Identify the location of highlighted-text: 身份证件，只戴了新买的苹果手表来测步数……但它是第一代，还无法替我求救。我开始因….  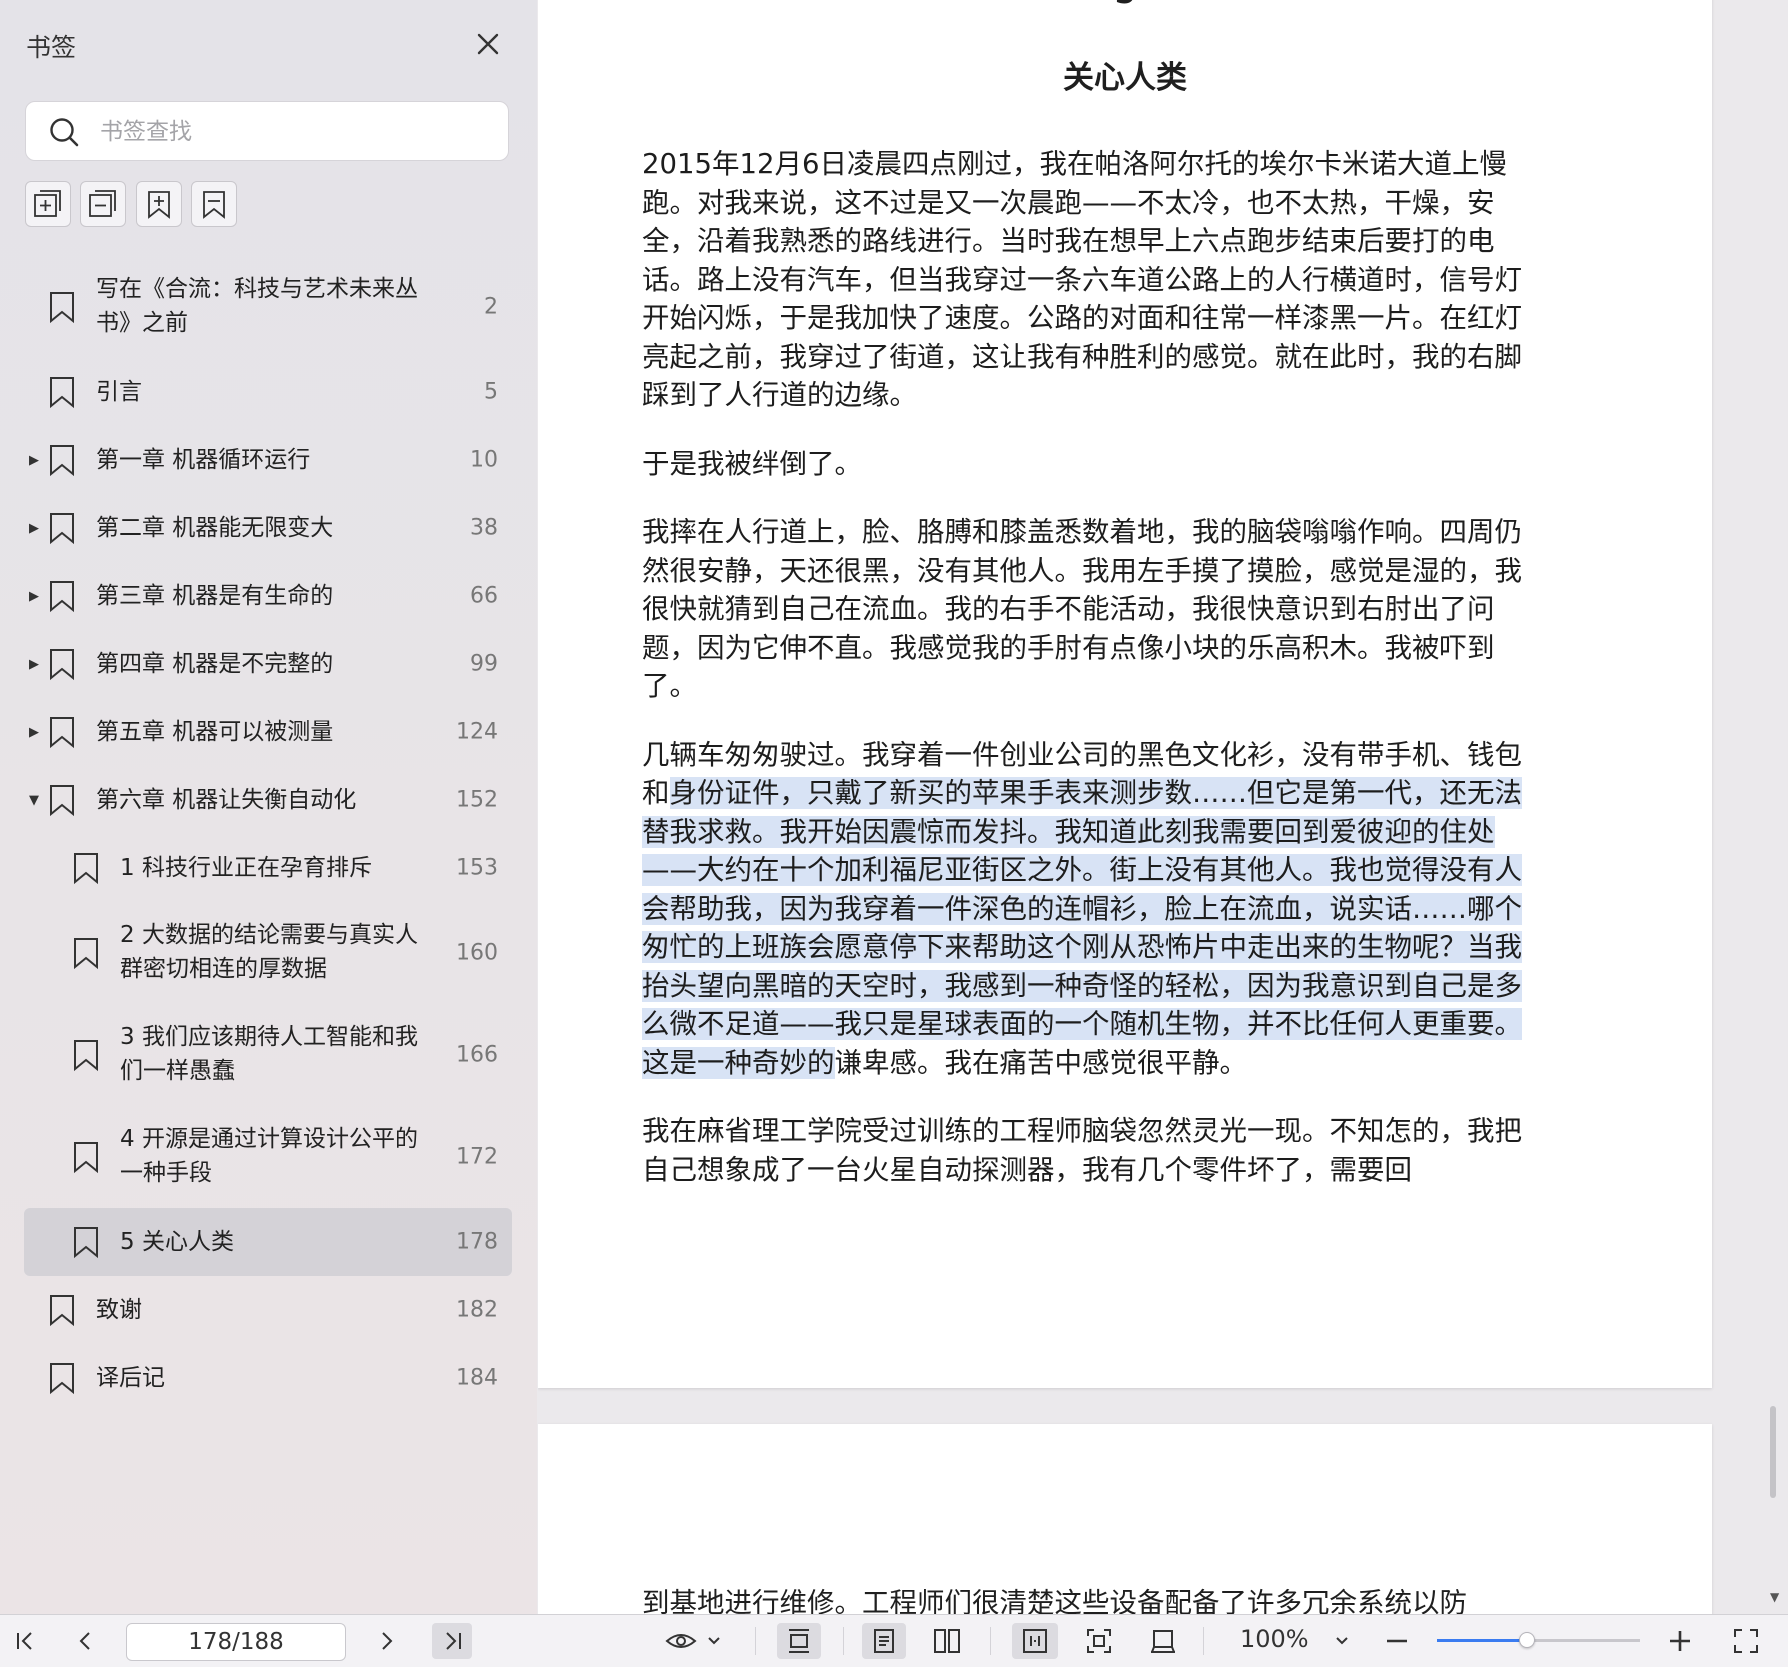
(1082, 928).